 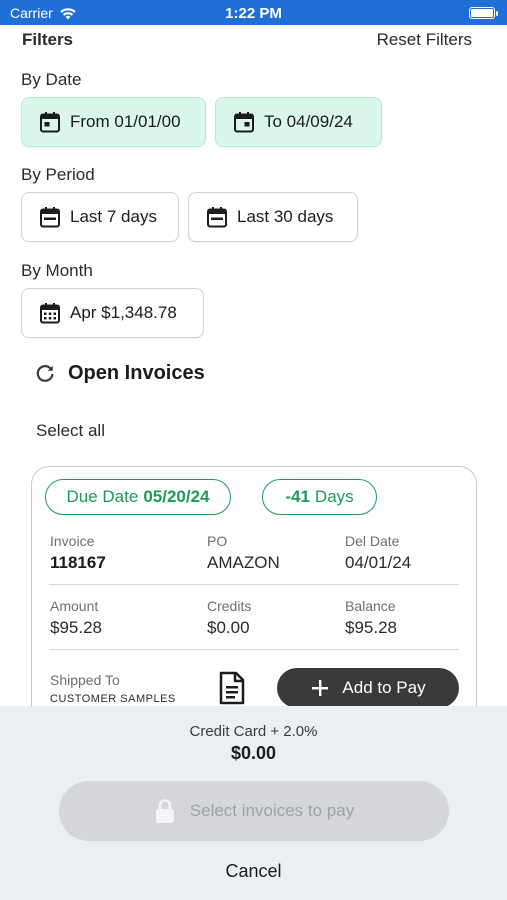 I want to click on status-bar: Carrier 1:22 PM, so click(x=253, y=12).